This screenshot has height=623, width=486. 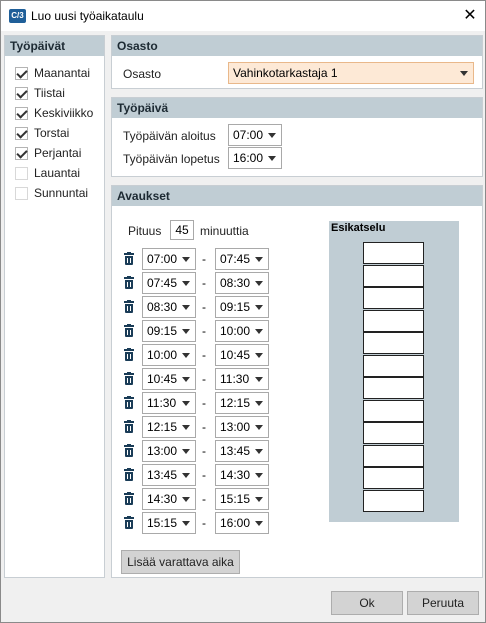 I want to click on slot-end-select: 14:30, so click(x=242, y=475).